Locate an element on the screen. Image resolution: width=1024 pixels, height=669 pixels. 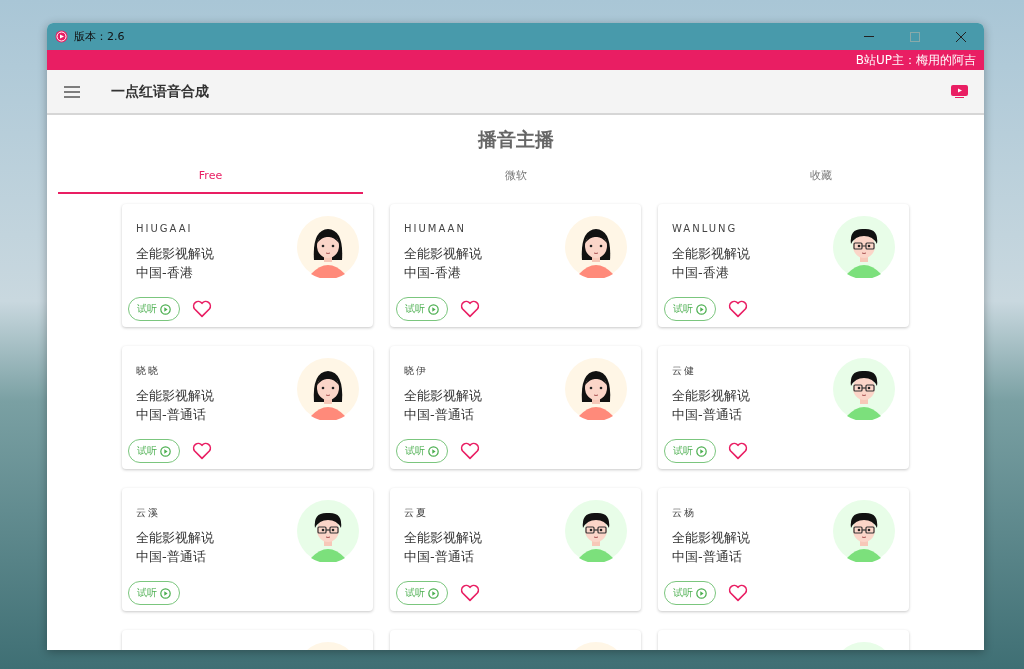
maximize-icon is located at coordinates (915, 36).